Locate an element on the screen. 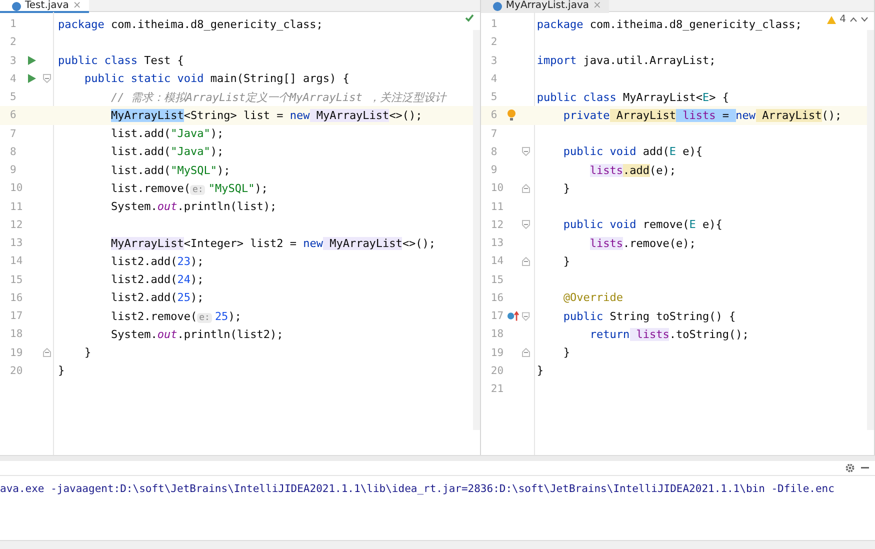  code-line: list2.add(24); is located at coordinates (157, 279).